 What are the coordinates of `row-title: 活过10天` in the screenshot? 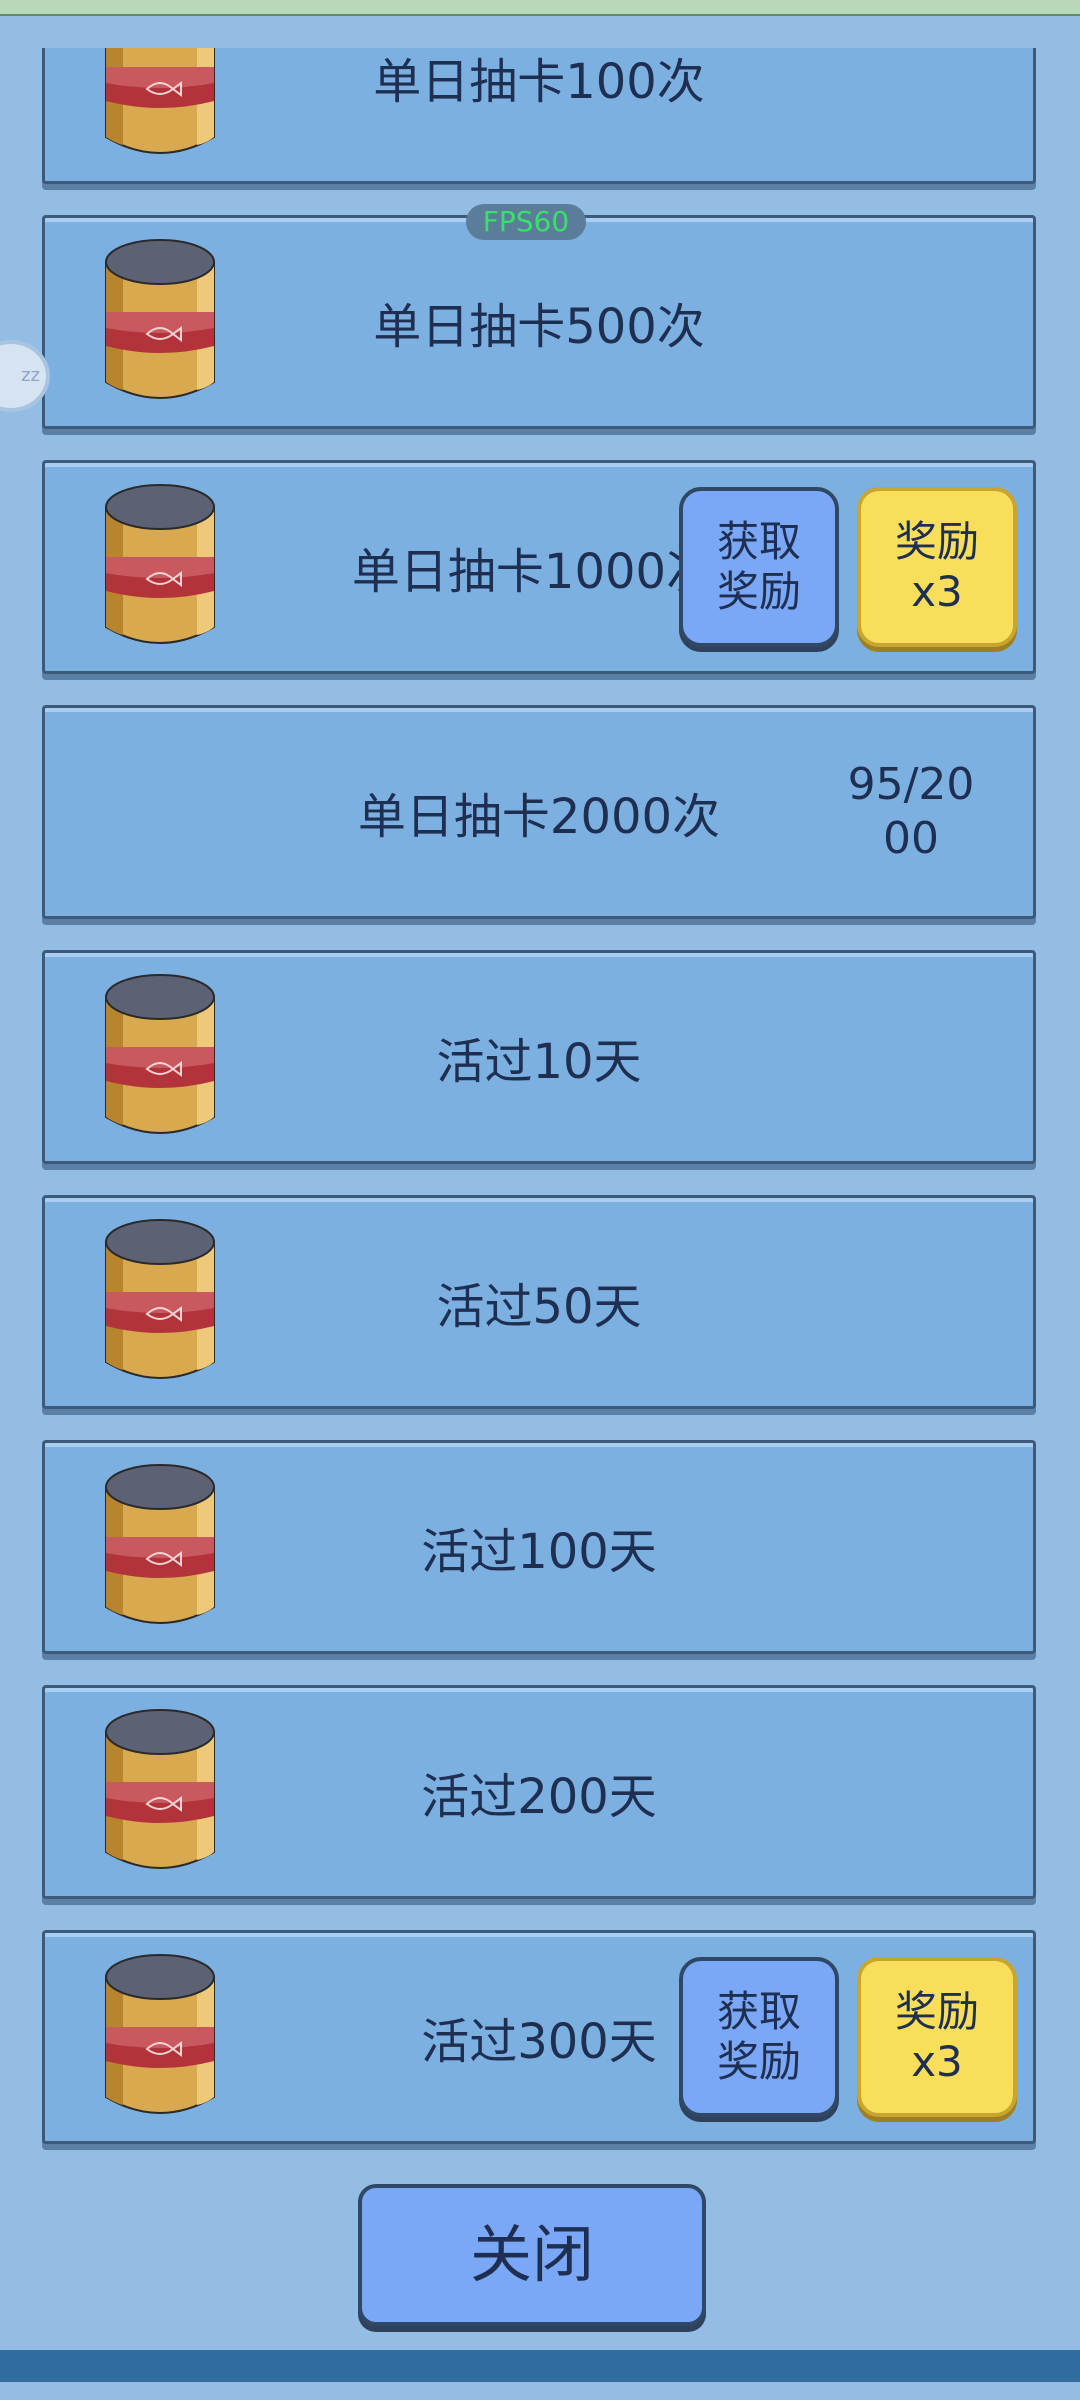 It's located at (539, 1062).